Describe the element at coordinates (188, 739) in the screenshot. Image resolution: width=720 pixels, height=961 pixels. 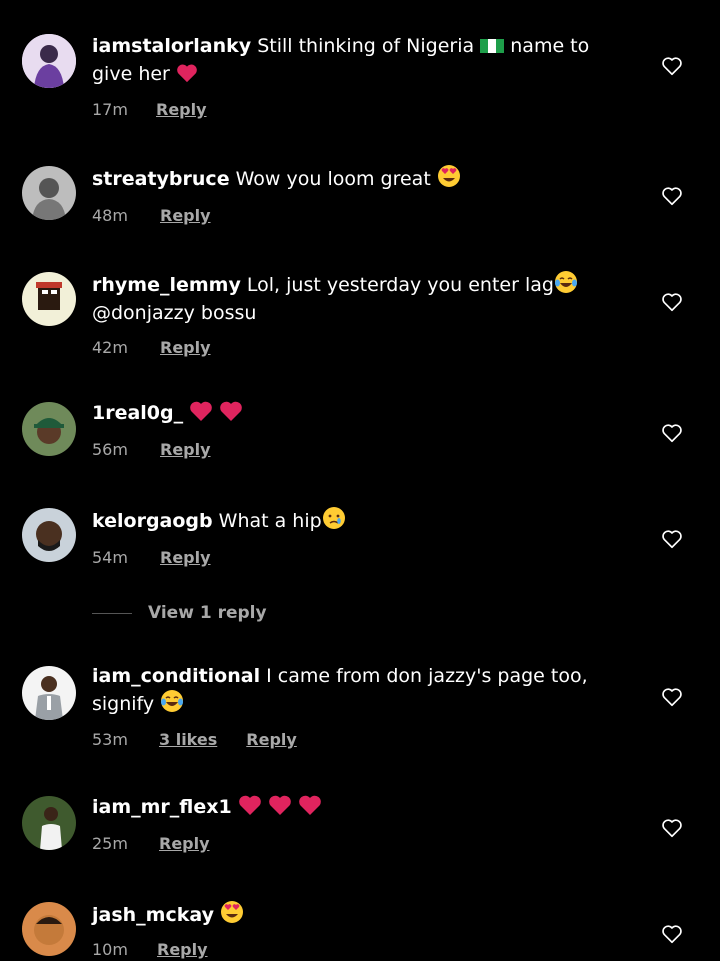
I see `likes-count: 3 likes` at that location.